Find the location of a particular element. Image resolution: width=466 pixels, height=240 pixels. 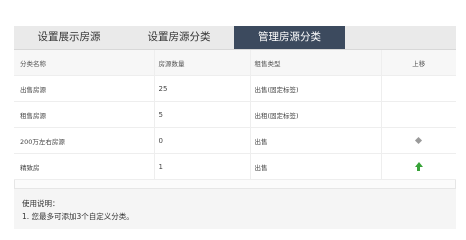

header-category-name: 分类名称 is located at coordinates (84, 63).